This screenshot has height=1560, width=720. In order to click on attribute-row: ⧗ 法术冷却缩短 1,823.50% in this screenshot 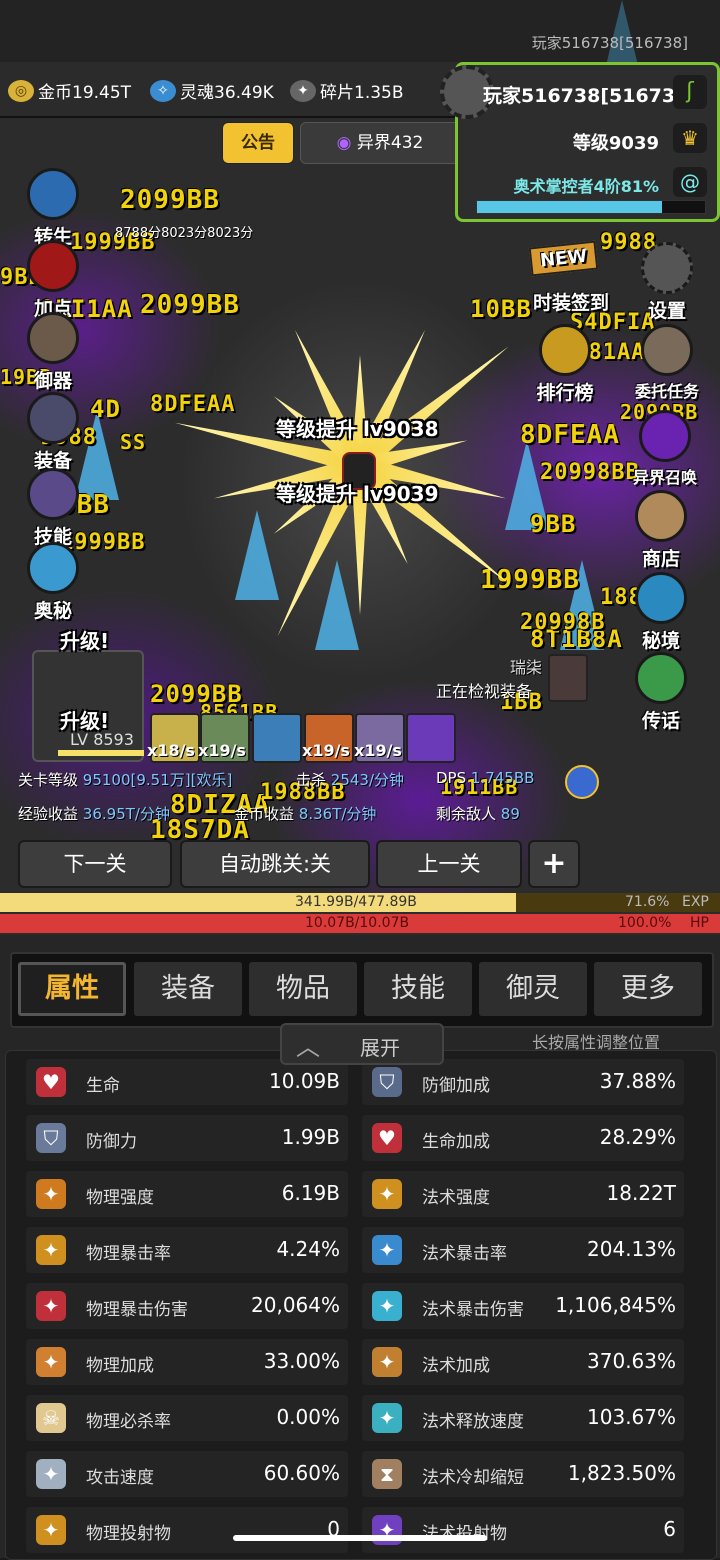, I will do `click(523, 1474)`.